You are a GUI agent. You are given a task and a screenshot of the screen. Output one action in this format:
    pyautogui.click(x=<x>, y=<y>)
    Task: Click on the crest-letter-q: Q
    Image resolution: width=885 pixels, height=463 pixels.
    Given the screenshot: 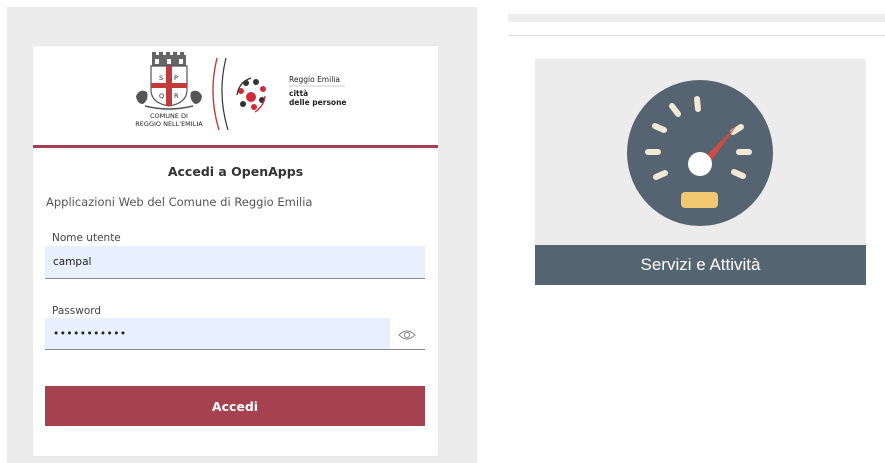 What is the action you would take?
    pyautogui.click(x=161, y=96)
    